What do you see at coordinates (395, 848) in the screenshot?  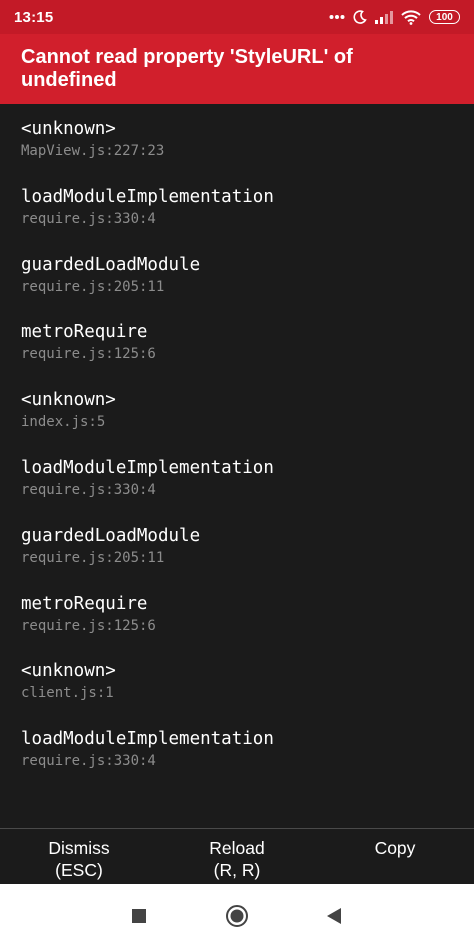 I see `copy-label: Copy` at bounding box center [395, 848].